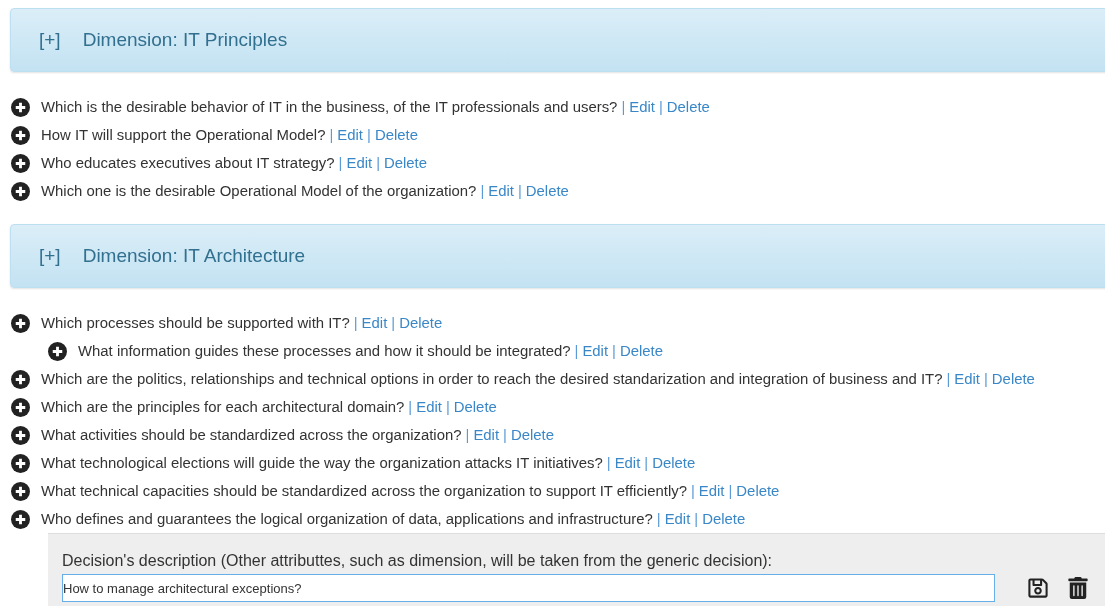 This screenshot has height=606, width=1105. Describe the element at coordinates (492, 379) in the screenshot. I see `decision-text: Which are the politics, relationships and technical options in order to reach the desired standarization and integration of business and IT?` at that location.